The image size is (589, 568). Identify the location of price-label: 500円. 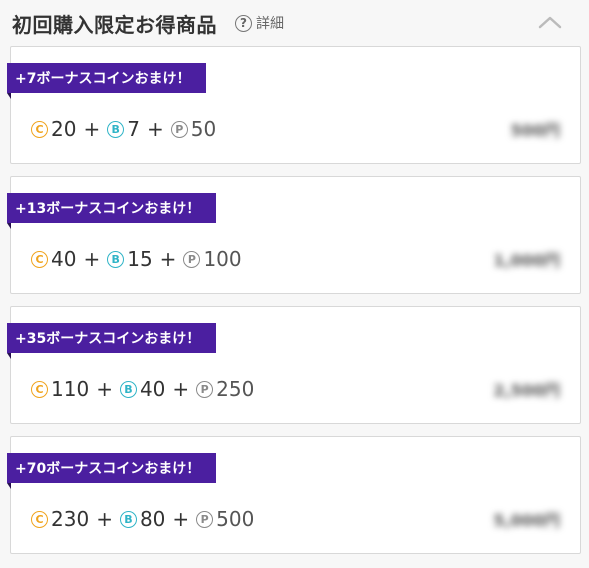
(535, 130).